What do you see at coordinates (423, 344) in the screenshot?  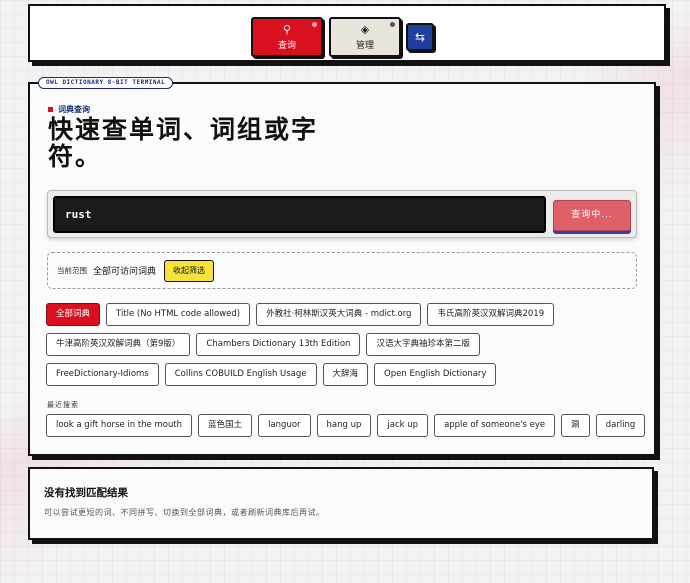 I see `dictionary-chip: 汉语大字典袖珍本第二版` at bounding box center [423, 344].